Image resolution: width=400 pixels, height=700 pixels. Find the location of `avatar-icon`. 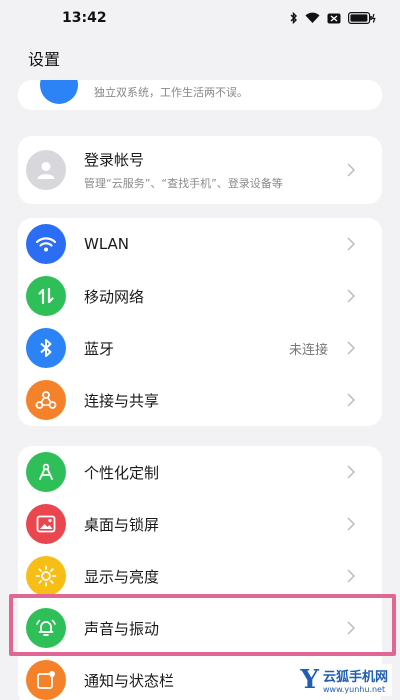

avatar-icon is located at coordinates (46, 170).